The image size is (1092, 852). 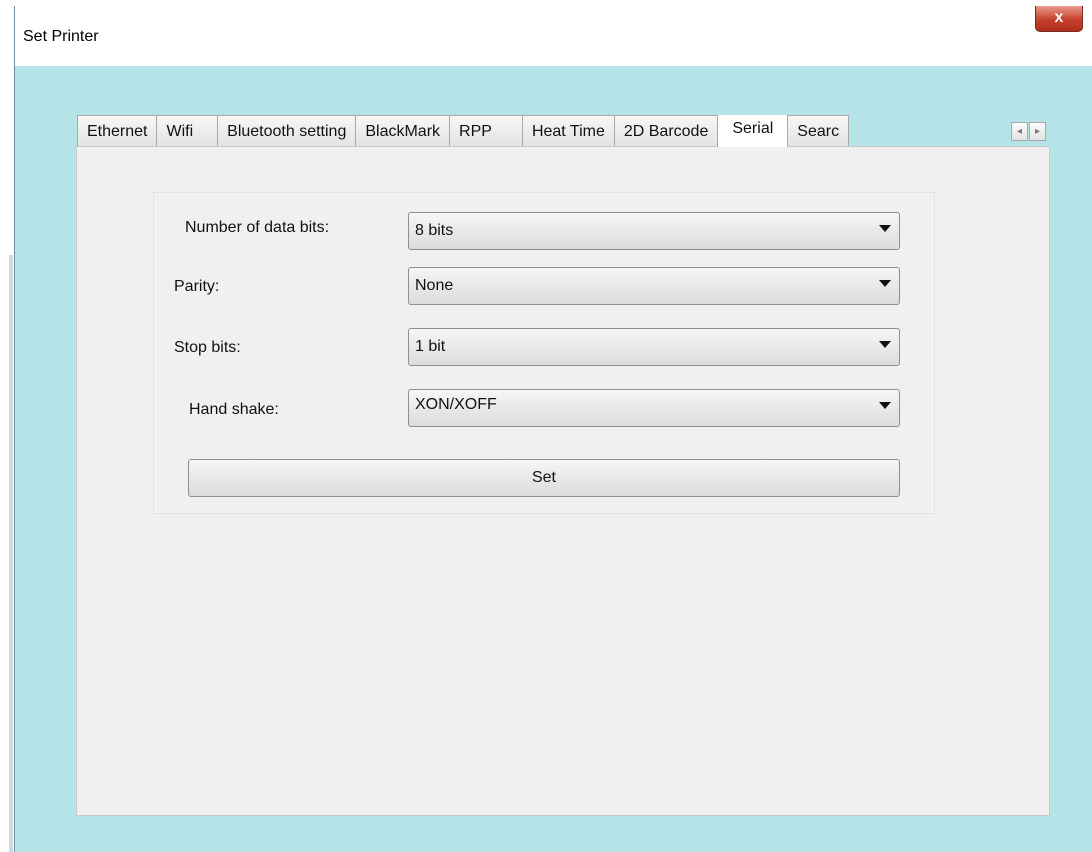 What do you see at coordinates (257, 227) in the screenshot?
I see `data-bits-label: Number of data bits:` at bounding box center [257, 227].